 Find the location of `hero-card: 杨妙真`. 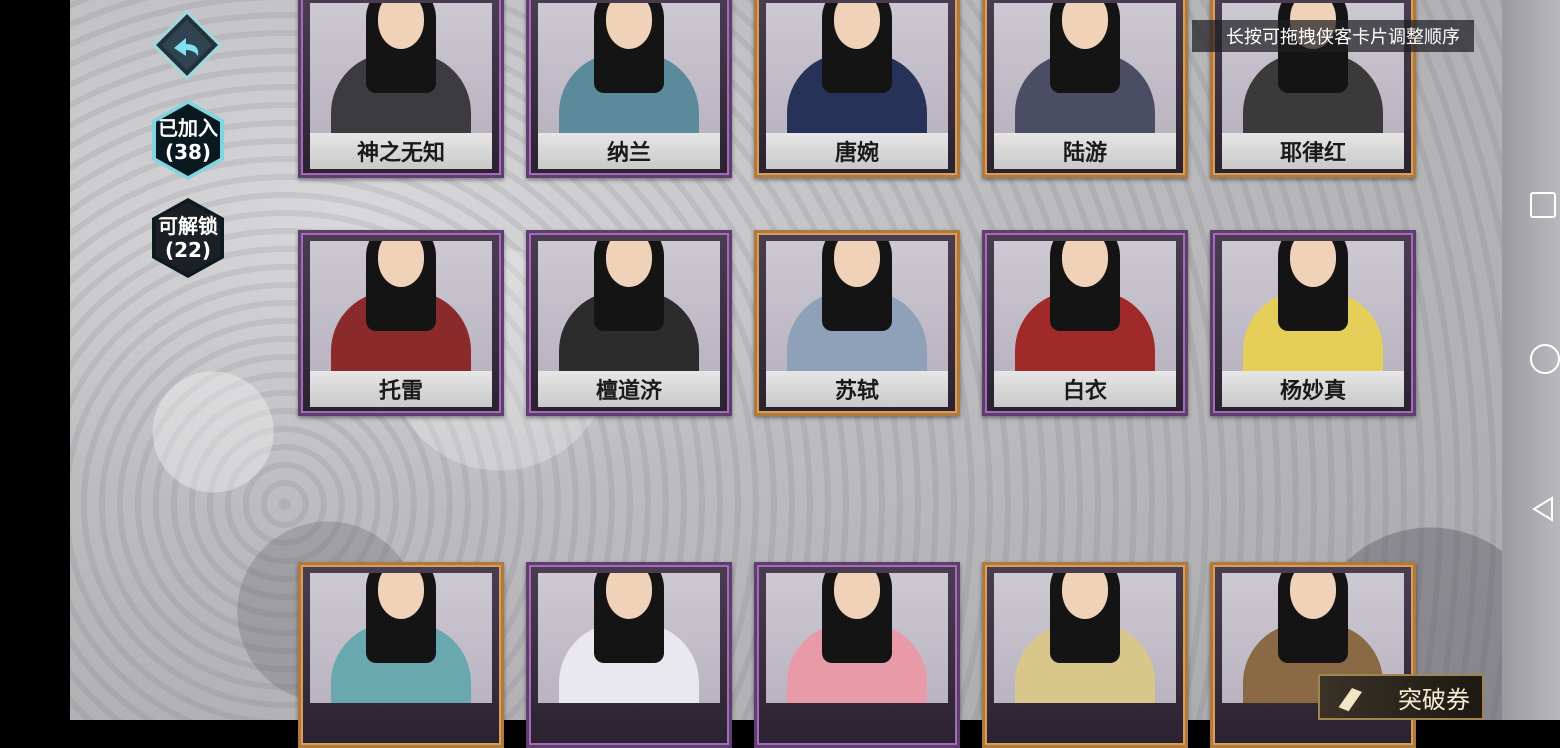

hero-card: 杨妙真 is located at coordinates (1313, 323).